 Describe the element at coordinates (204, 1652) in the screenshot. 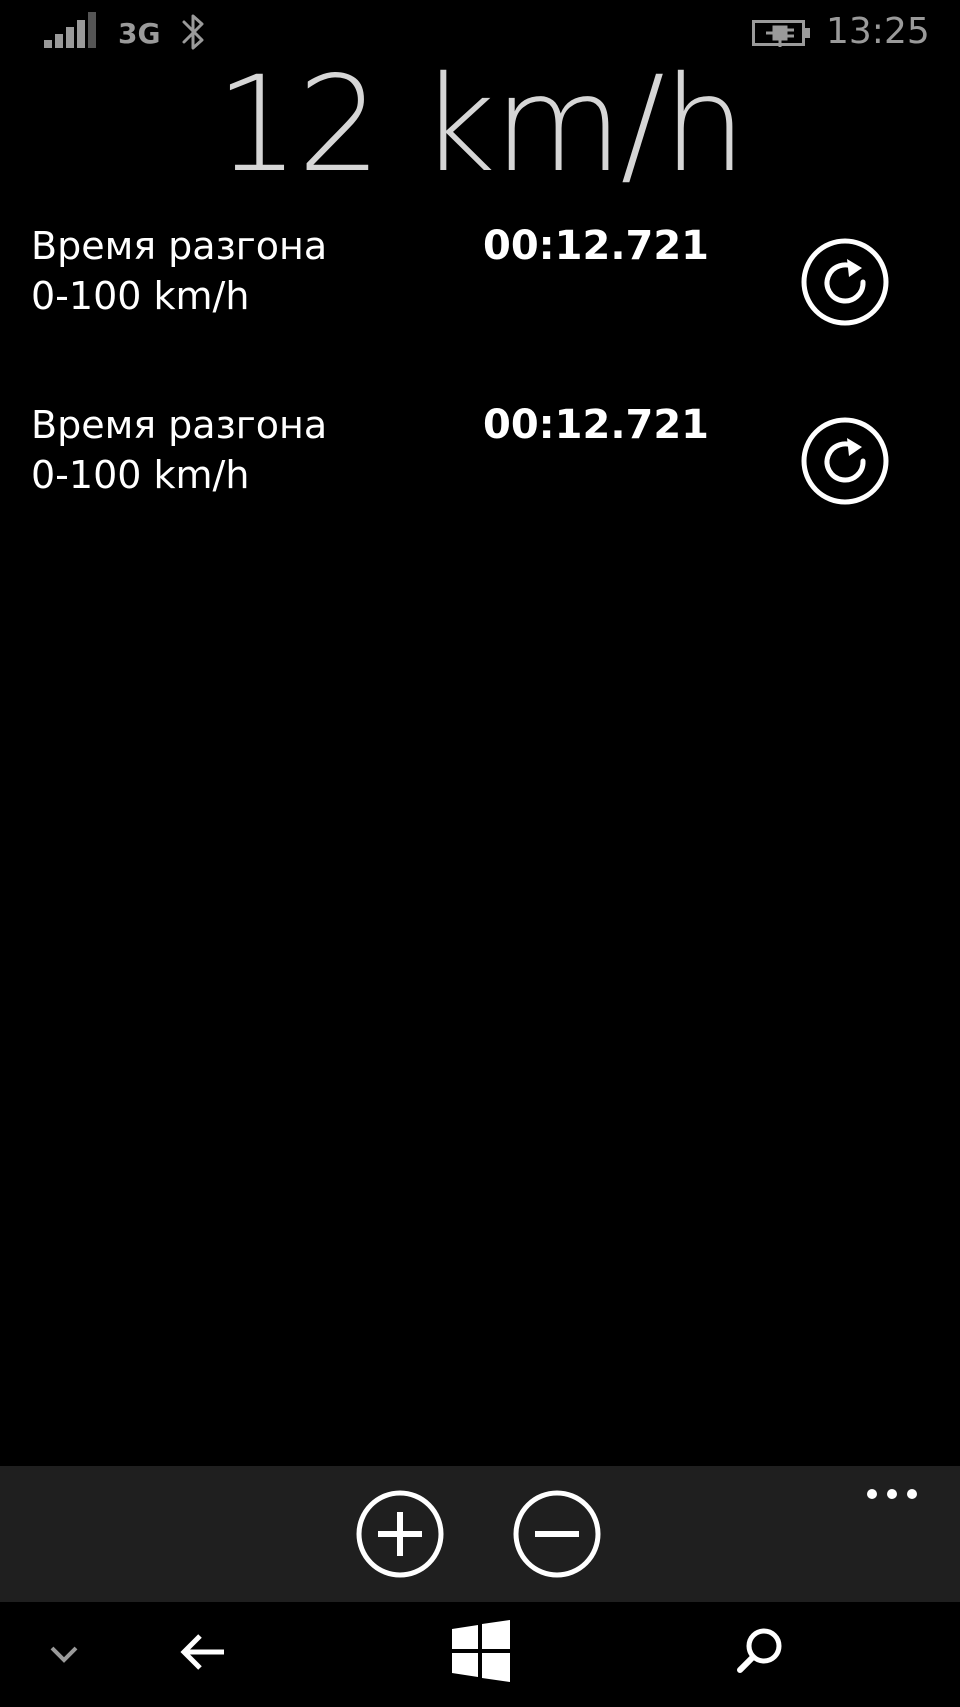

I see `back-arrow-icon` at that location.